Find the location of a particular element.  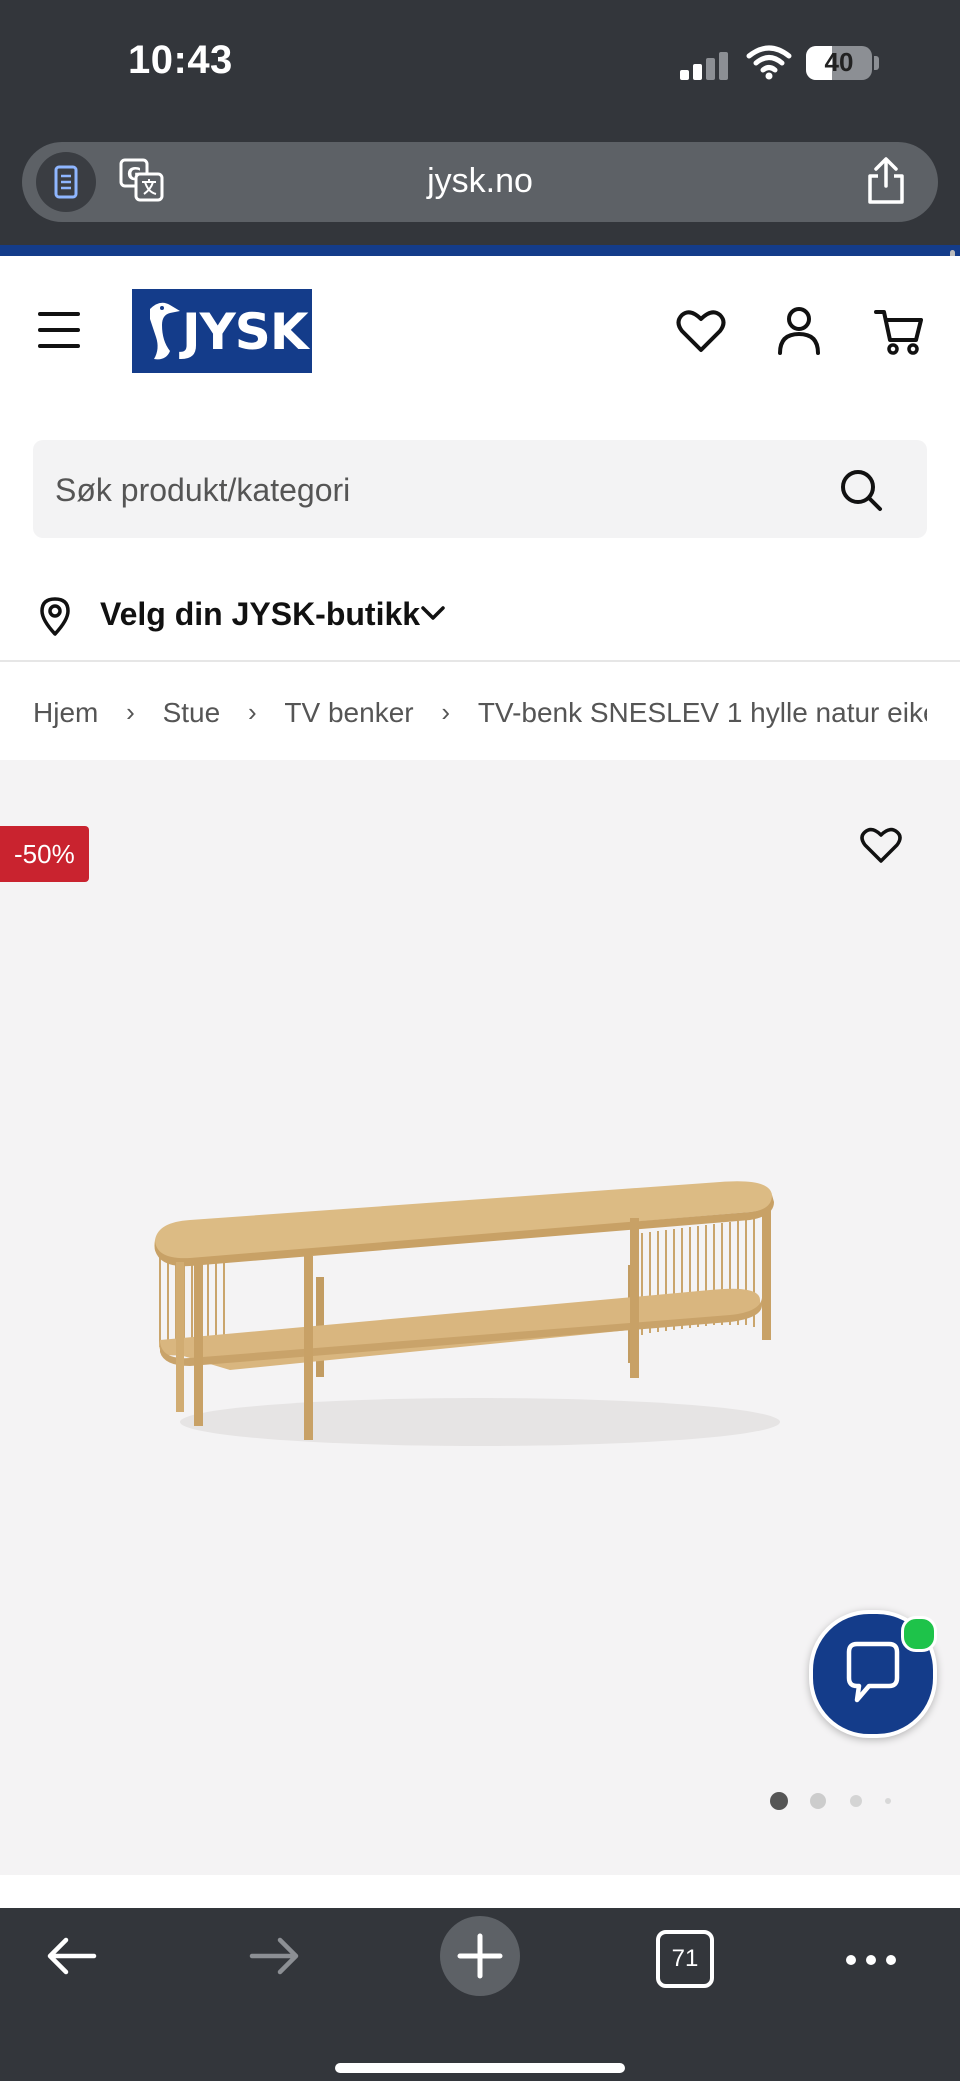

jysk-logo: JYSK is located at coordinates (222, 331).